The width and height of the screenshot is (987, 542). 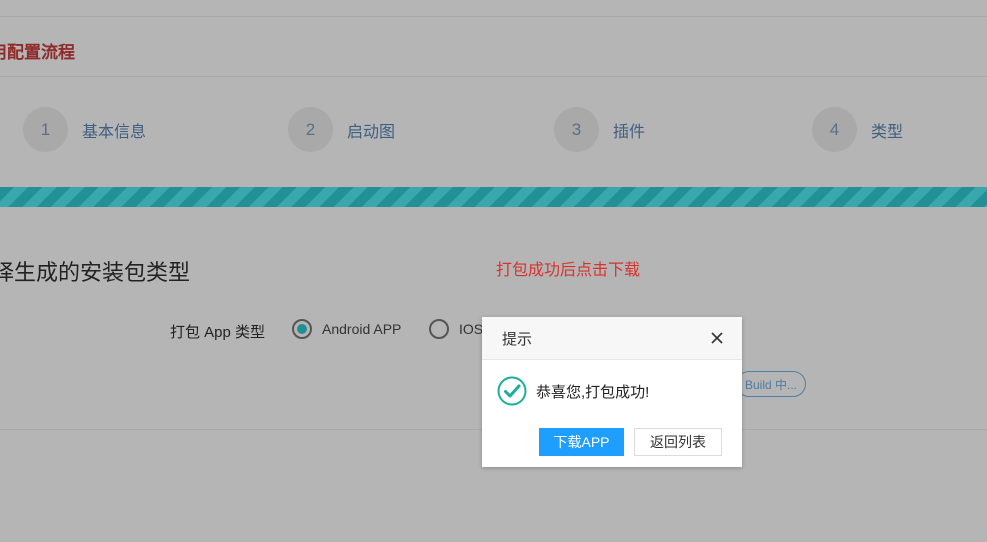 What do you see at coordinates (717, 338) in the screenshot?
I see `close-icon` at bounding box center [717, 338].